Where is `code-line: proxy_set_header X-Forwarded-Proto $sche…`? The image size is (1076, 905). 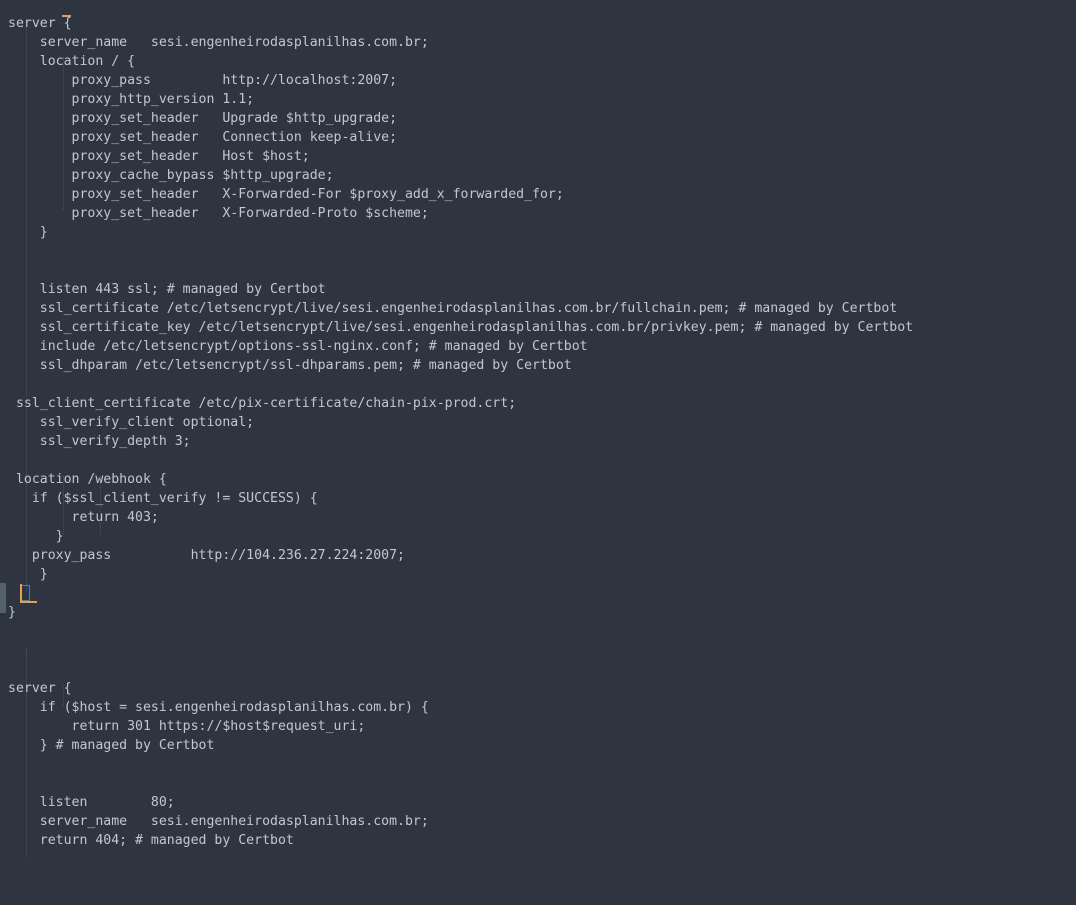 code-line: proxy_set_header X-Forwarded-Proto $sche… is located at coordinates (218, 214).